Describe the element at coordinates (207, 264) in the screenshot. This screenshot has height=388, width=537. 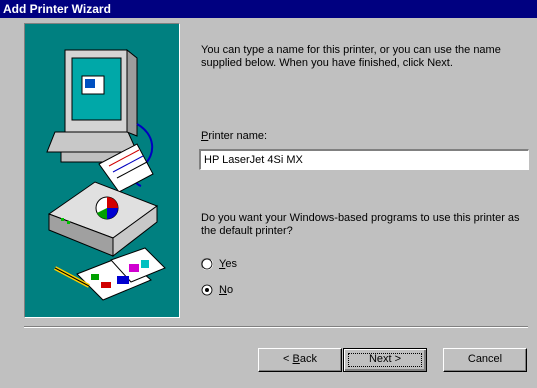
I see `radio-unselected-icon` at that location.